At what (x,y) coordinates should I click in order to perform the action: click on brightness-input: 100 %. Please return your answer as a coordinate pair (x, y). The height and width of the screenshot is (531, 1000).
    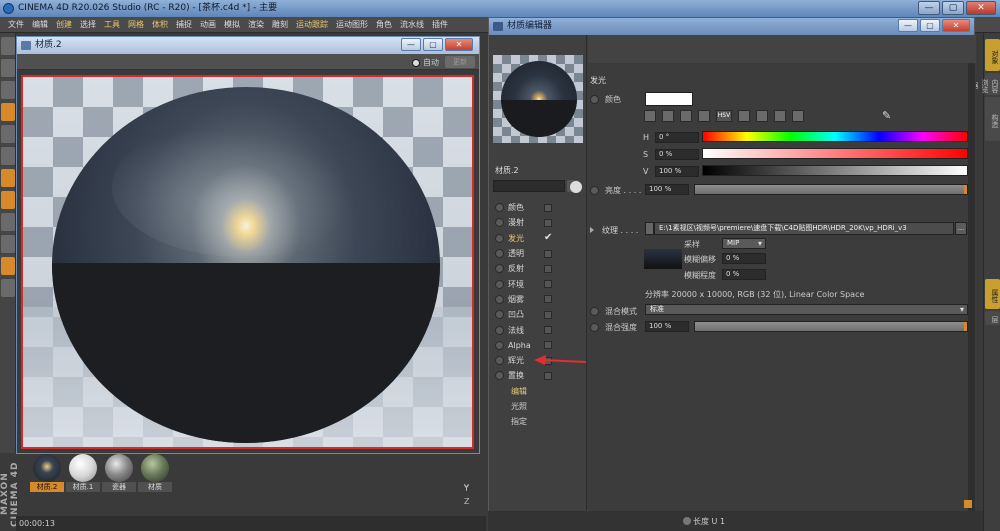
    Looking at the image, I should click on (667, 189).